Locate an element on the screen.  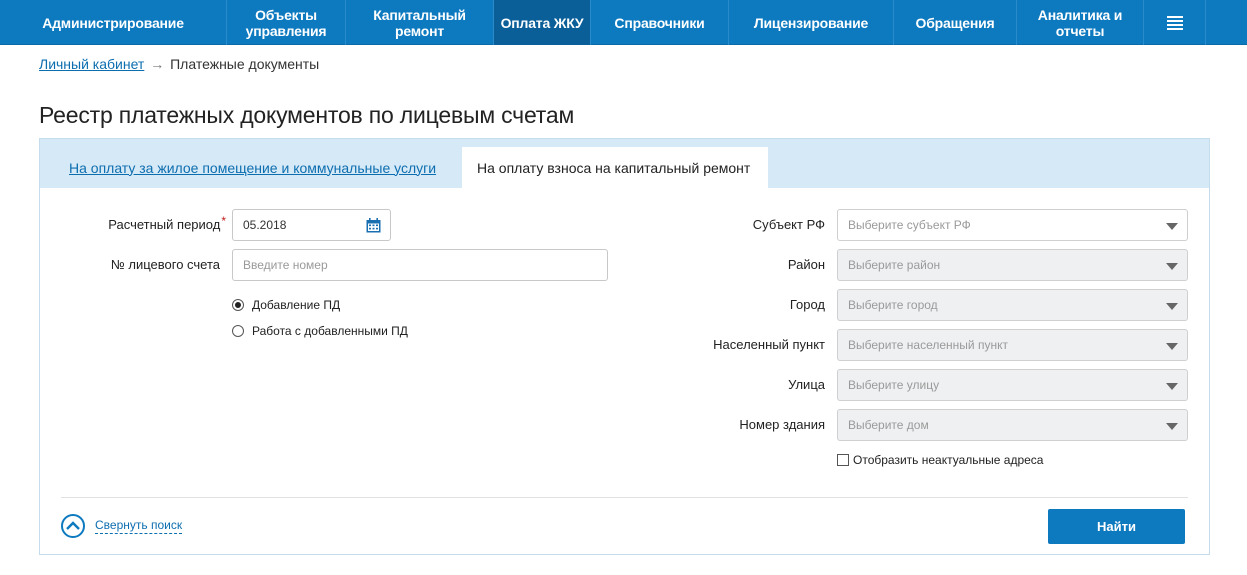
city-select: Выберите город is located at coordinates (1012, 305).